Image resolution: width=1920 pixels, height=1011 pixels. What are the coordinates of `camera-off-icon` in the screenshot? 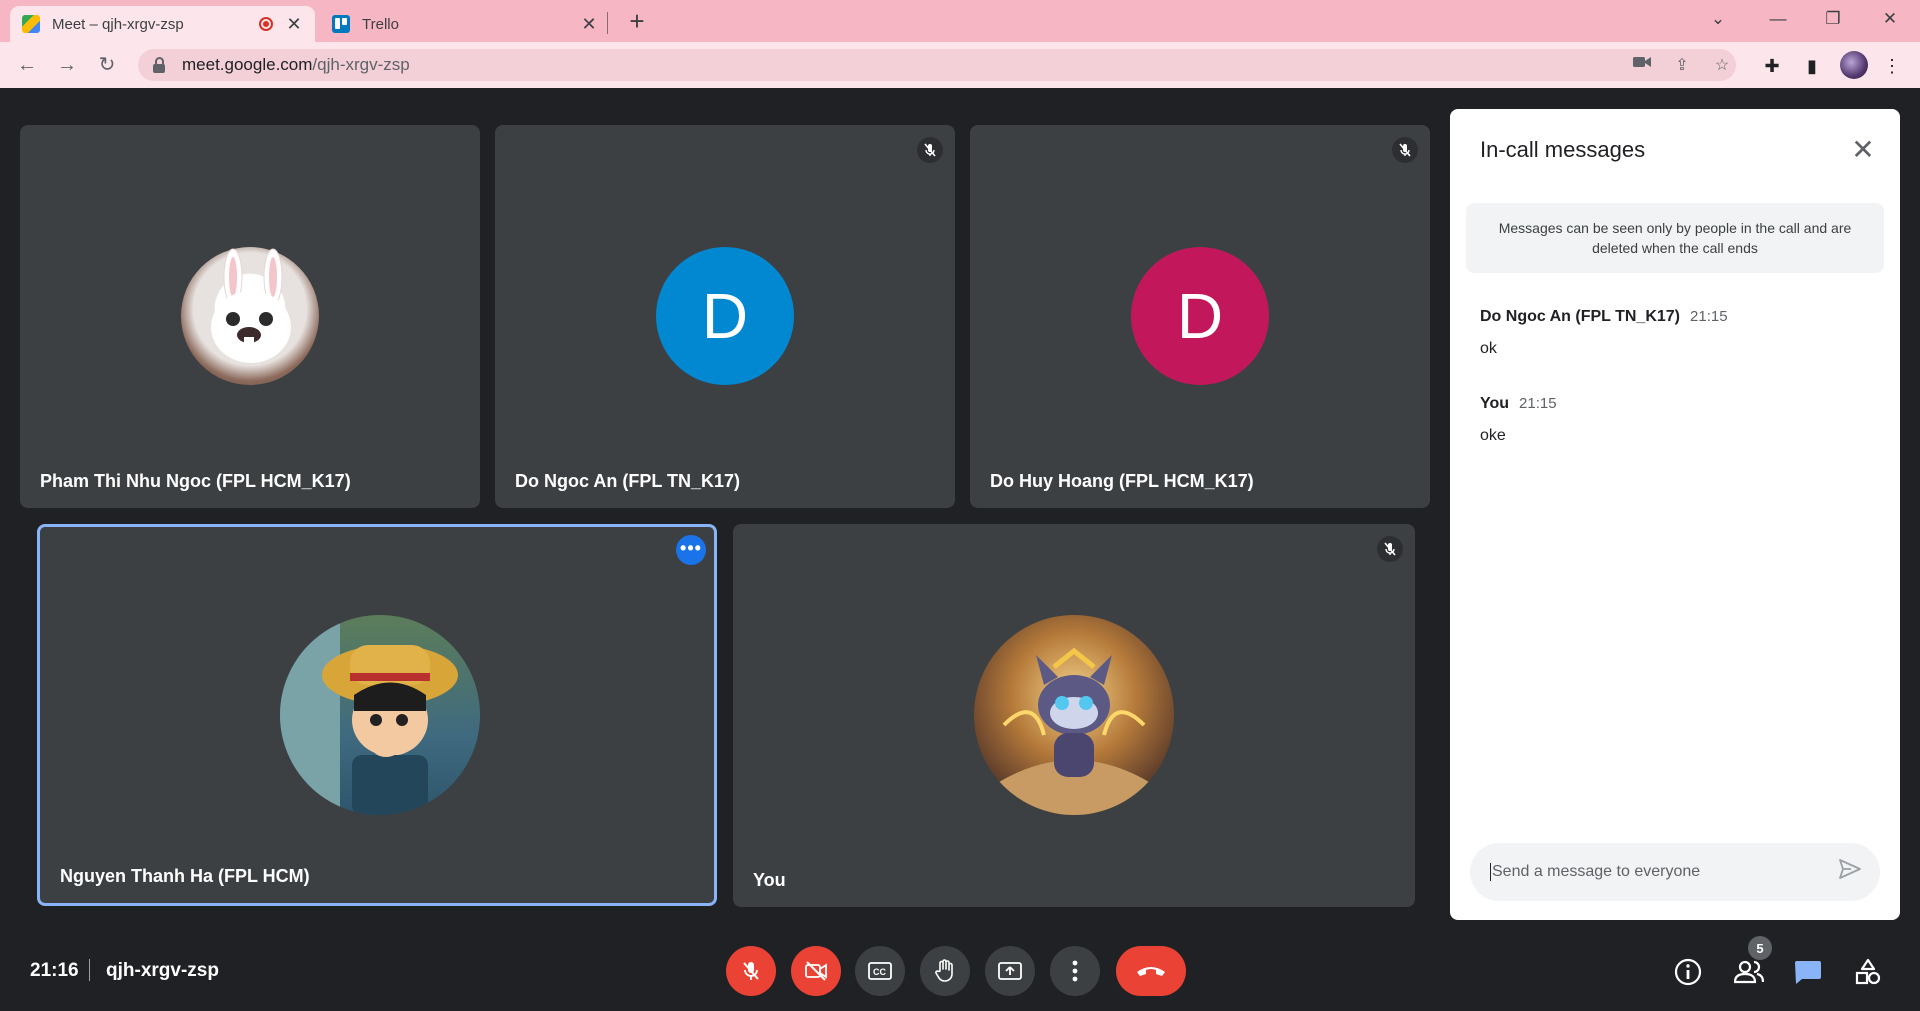 It's located at (816, 971).